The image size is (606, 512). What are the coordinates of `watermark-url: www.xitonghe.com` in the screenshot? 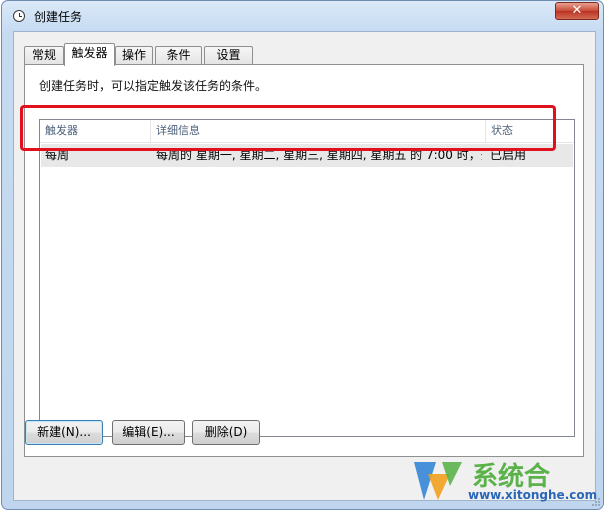 It's located at (533, 495).